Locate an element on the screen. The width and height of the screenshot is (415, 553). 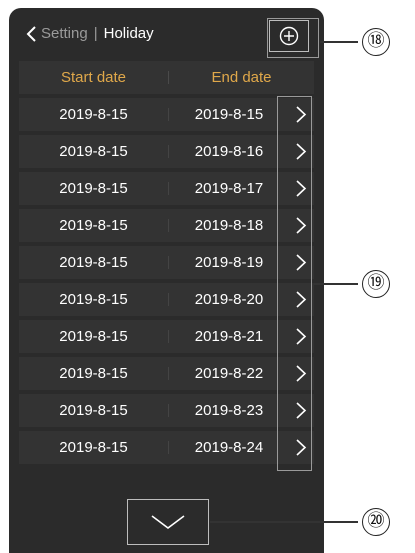
chevron-left-icon is located at coordinates (32, 34).